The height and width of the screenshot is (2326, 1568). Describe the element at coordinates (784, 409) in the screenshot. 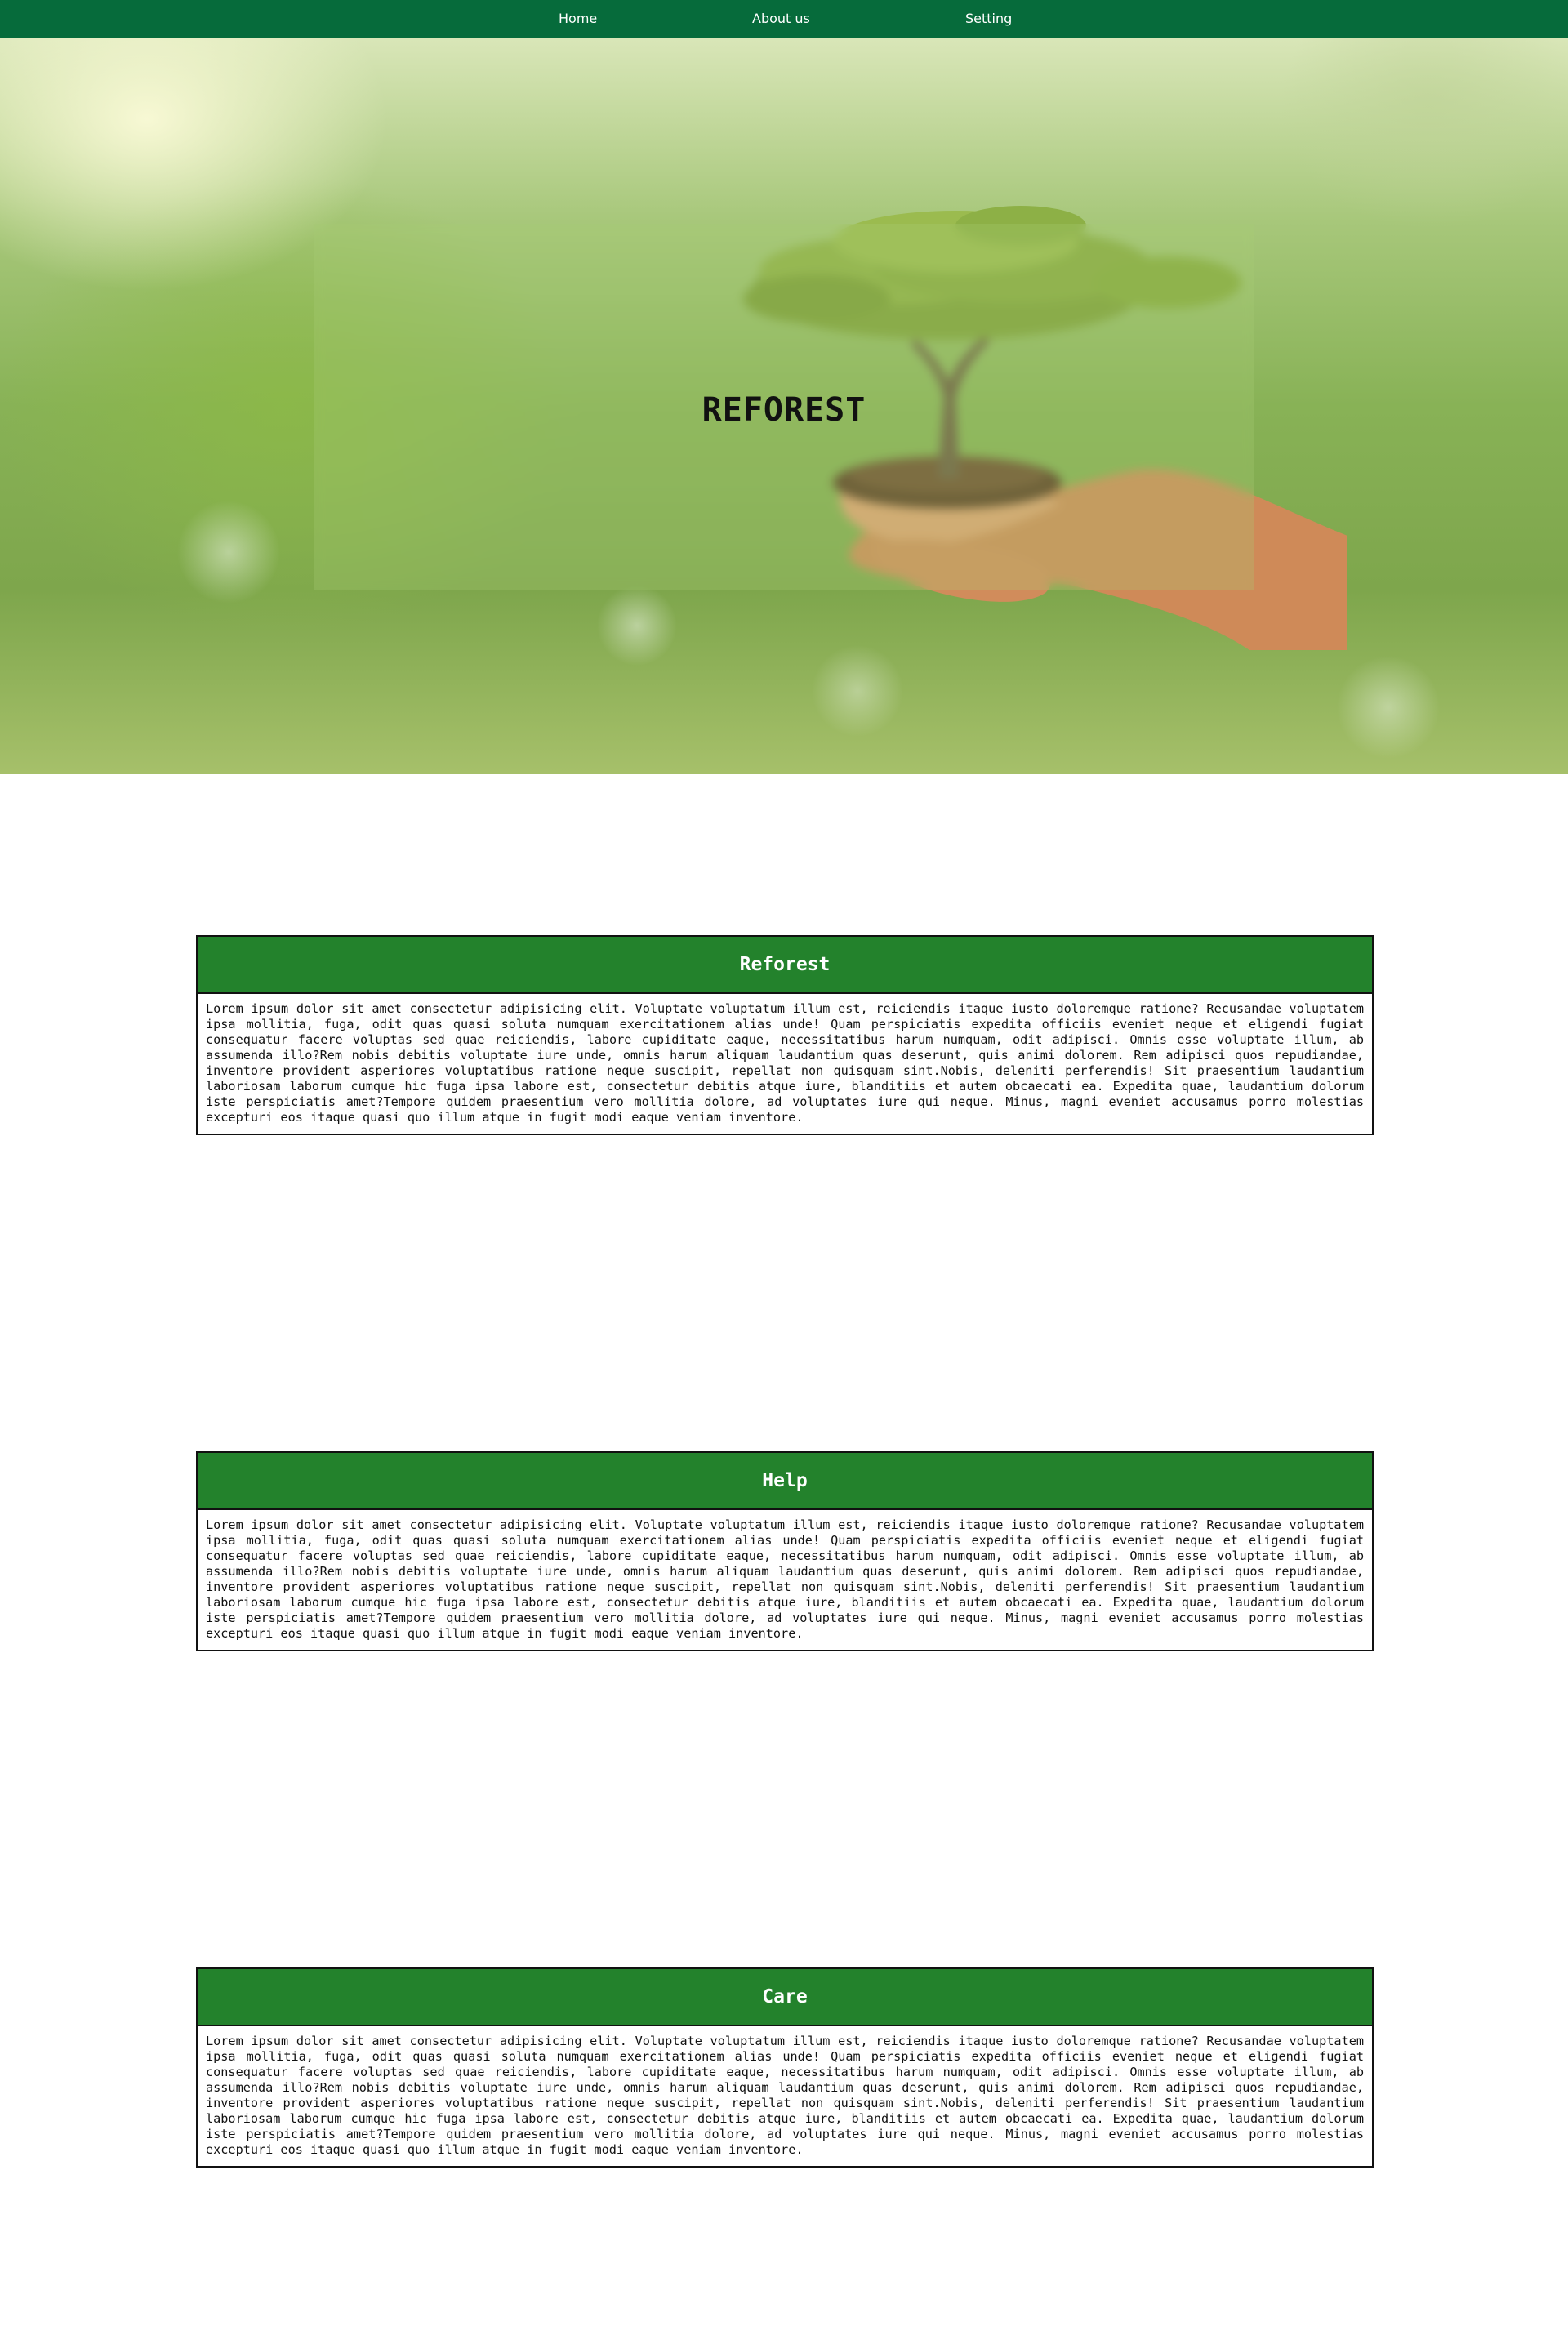

I see `hero-title: REFOREST` at that location.